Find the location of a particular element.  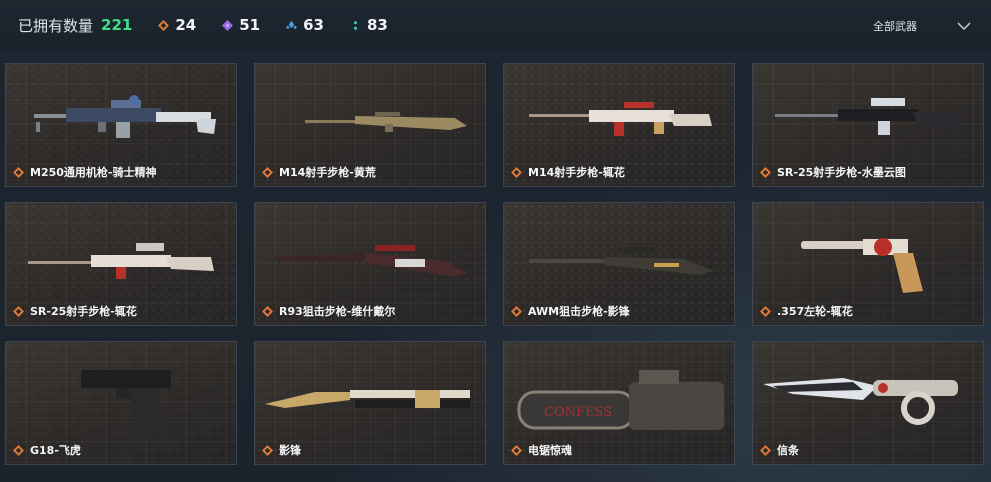

weapon-name: SR-25射手步枪-水墨云图 is located at coordinates (841, 172).